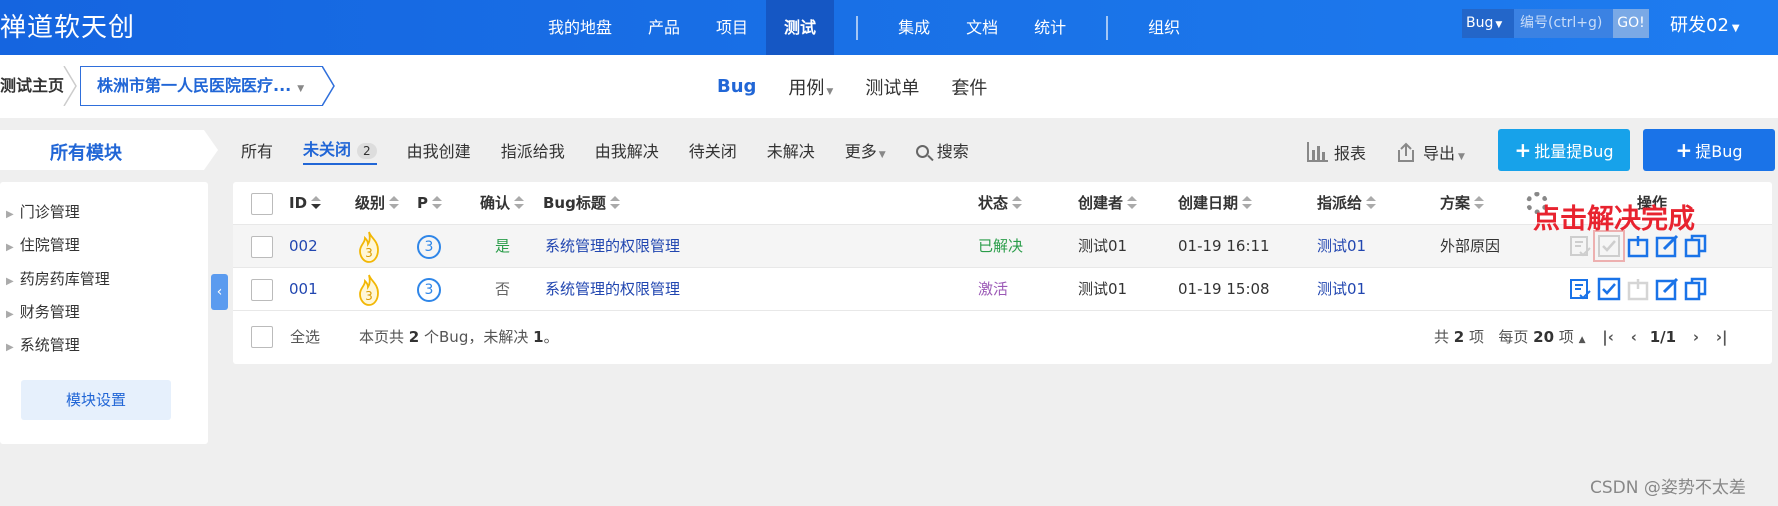 The image size is (1778, 506). I want to click on filter-unclosed: 未关闭 2, so click(340, 150).